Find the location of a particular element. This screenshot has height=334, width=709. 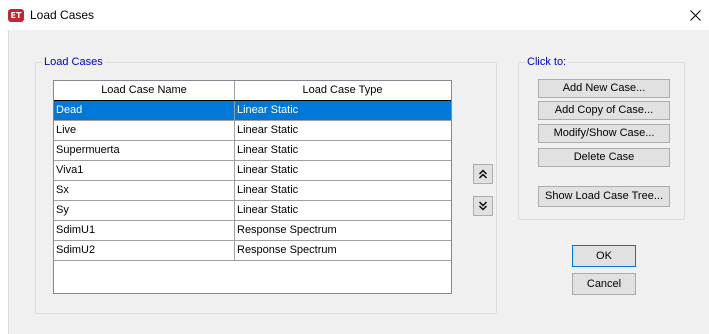

close-button is located at coordinates (695, 15).